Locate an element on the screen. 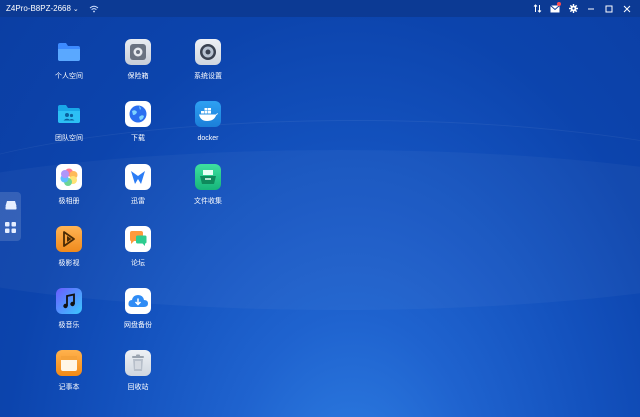 The width and height of the screenshot is (640, 417). app-label: docker is located at coordinates (208, 138).